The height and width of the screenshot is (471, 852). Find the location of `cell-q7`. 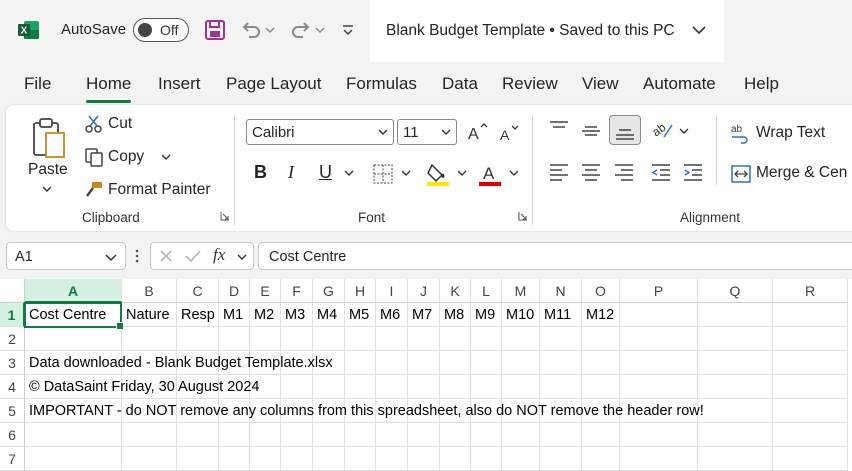

cell-q7 is located at coordinates (735, 459).